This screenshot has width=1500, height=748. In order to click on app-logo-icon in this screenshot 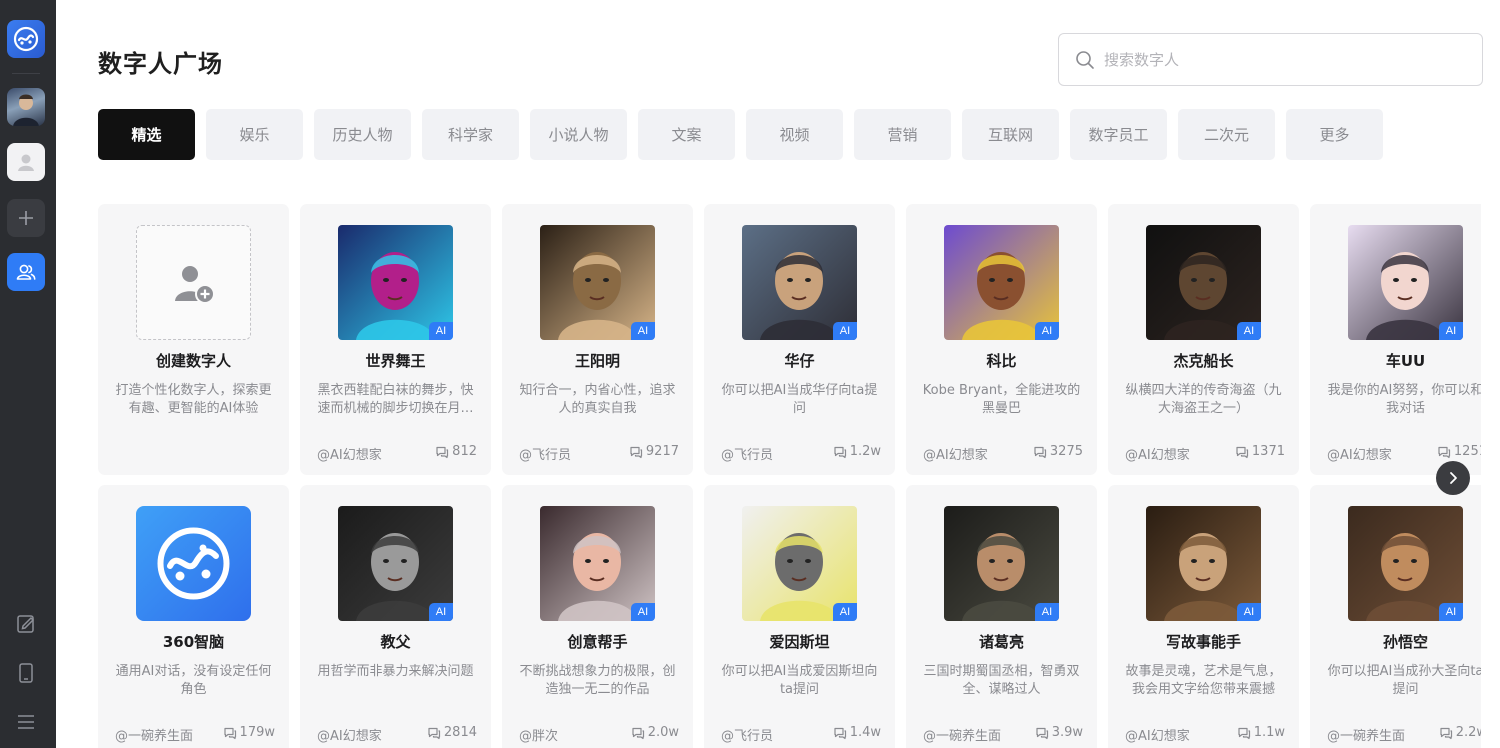, I will do `click(26, 39)`.